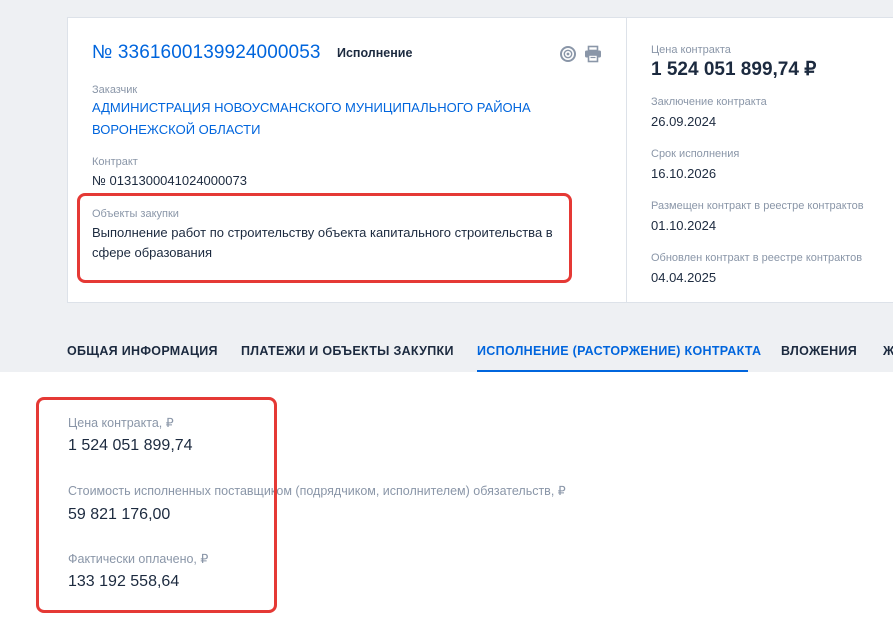 This screenshot has width=893, height=617. What do you see at coordinates (684, 277) in the screenshot?
I see `updated-date: 04.04.2025` at bounding box center [684, 277].